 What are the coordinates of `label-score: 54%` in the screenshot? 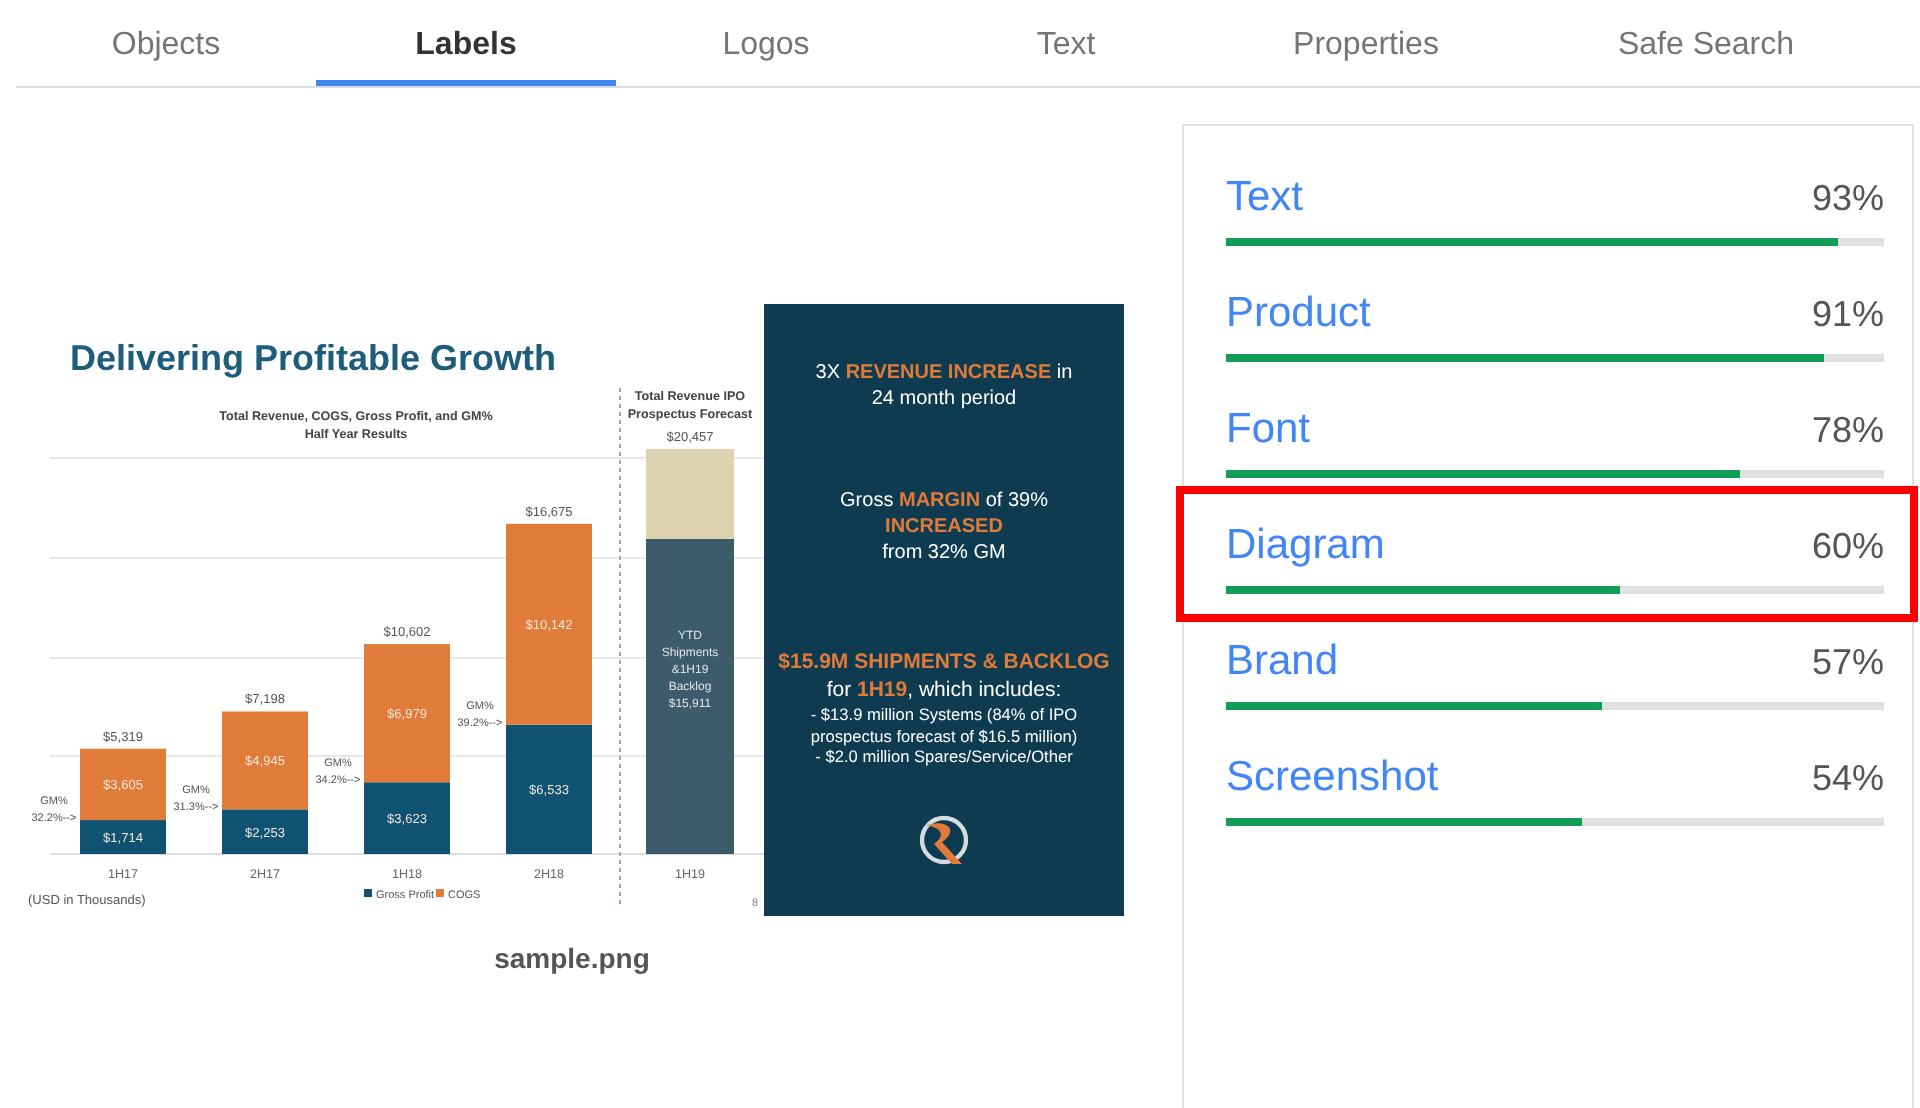 It's located at (1847, 778).